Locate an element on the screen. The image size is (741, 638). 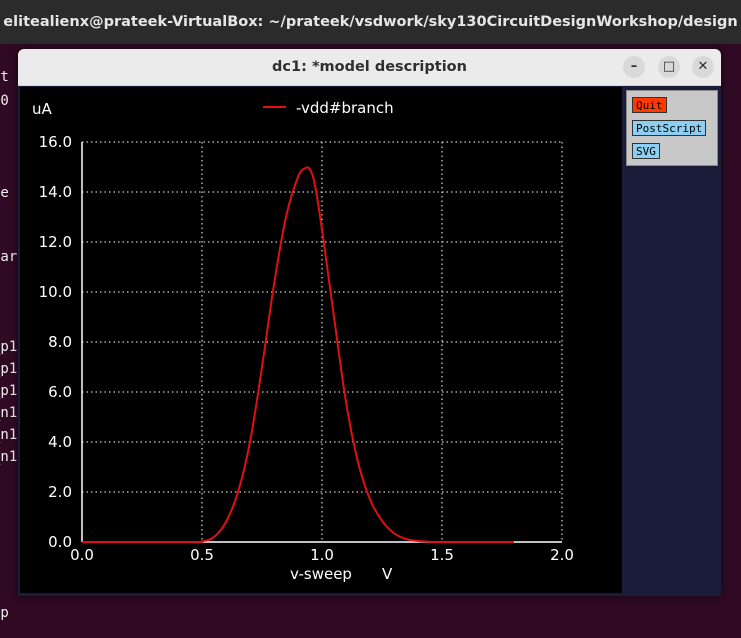
x-axis-label: v-sweep is located at coordinates (321, 574).